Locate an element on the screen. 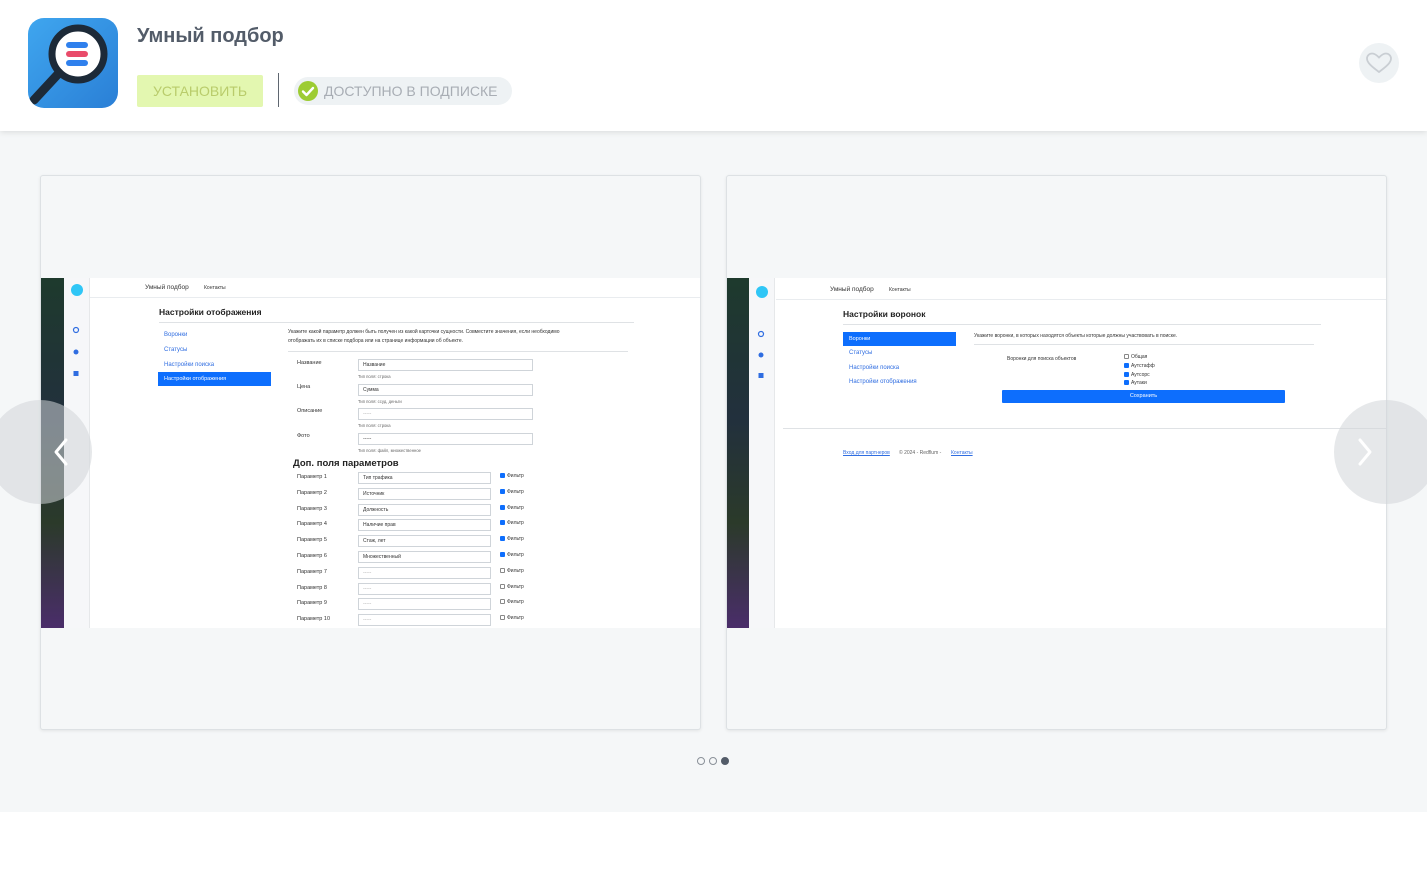 The height and width of the screenshot is (875, 1427). shot-nav-item-active: Настройки отображения is located at coordinates (214, 379).